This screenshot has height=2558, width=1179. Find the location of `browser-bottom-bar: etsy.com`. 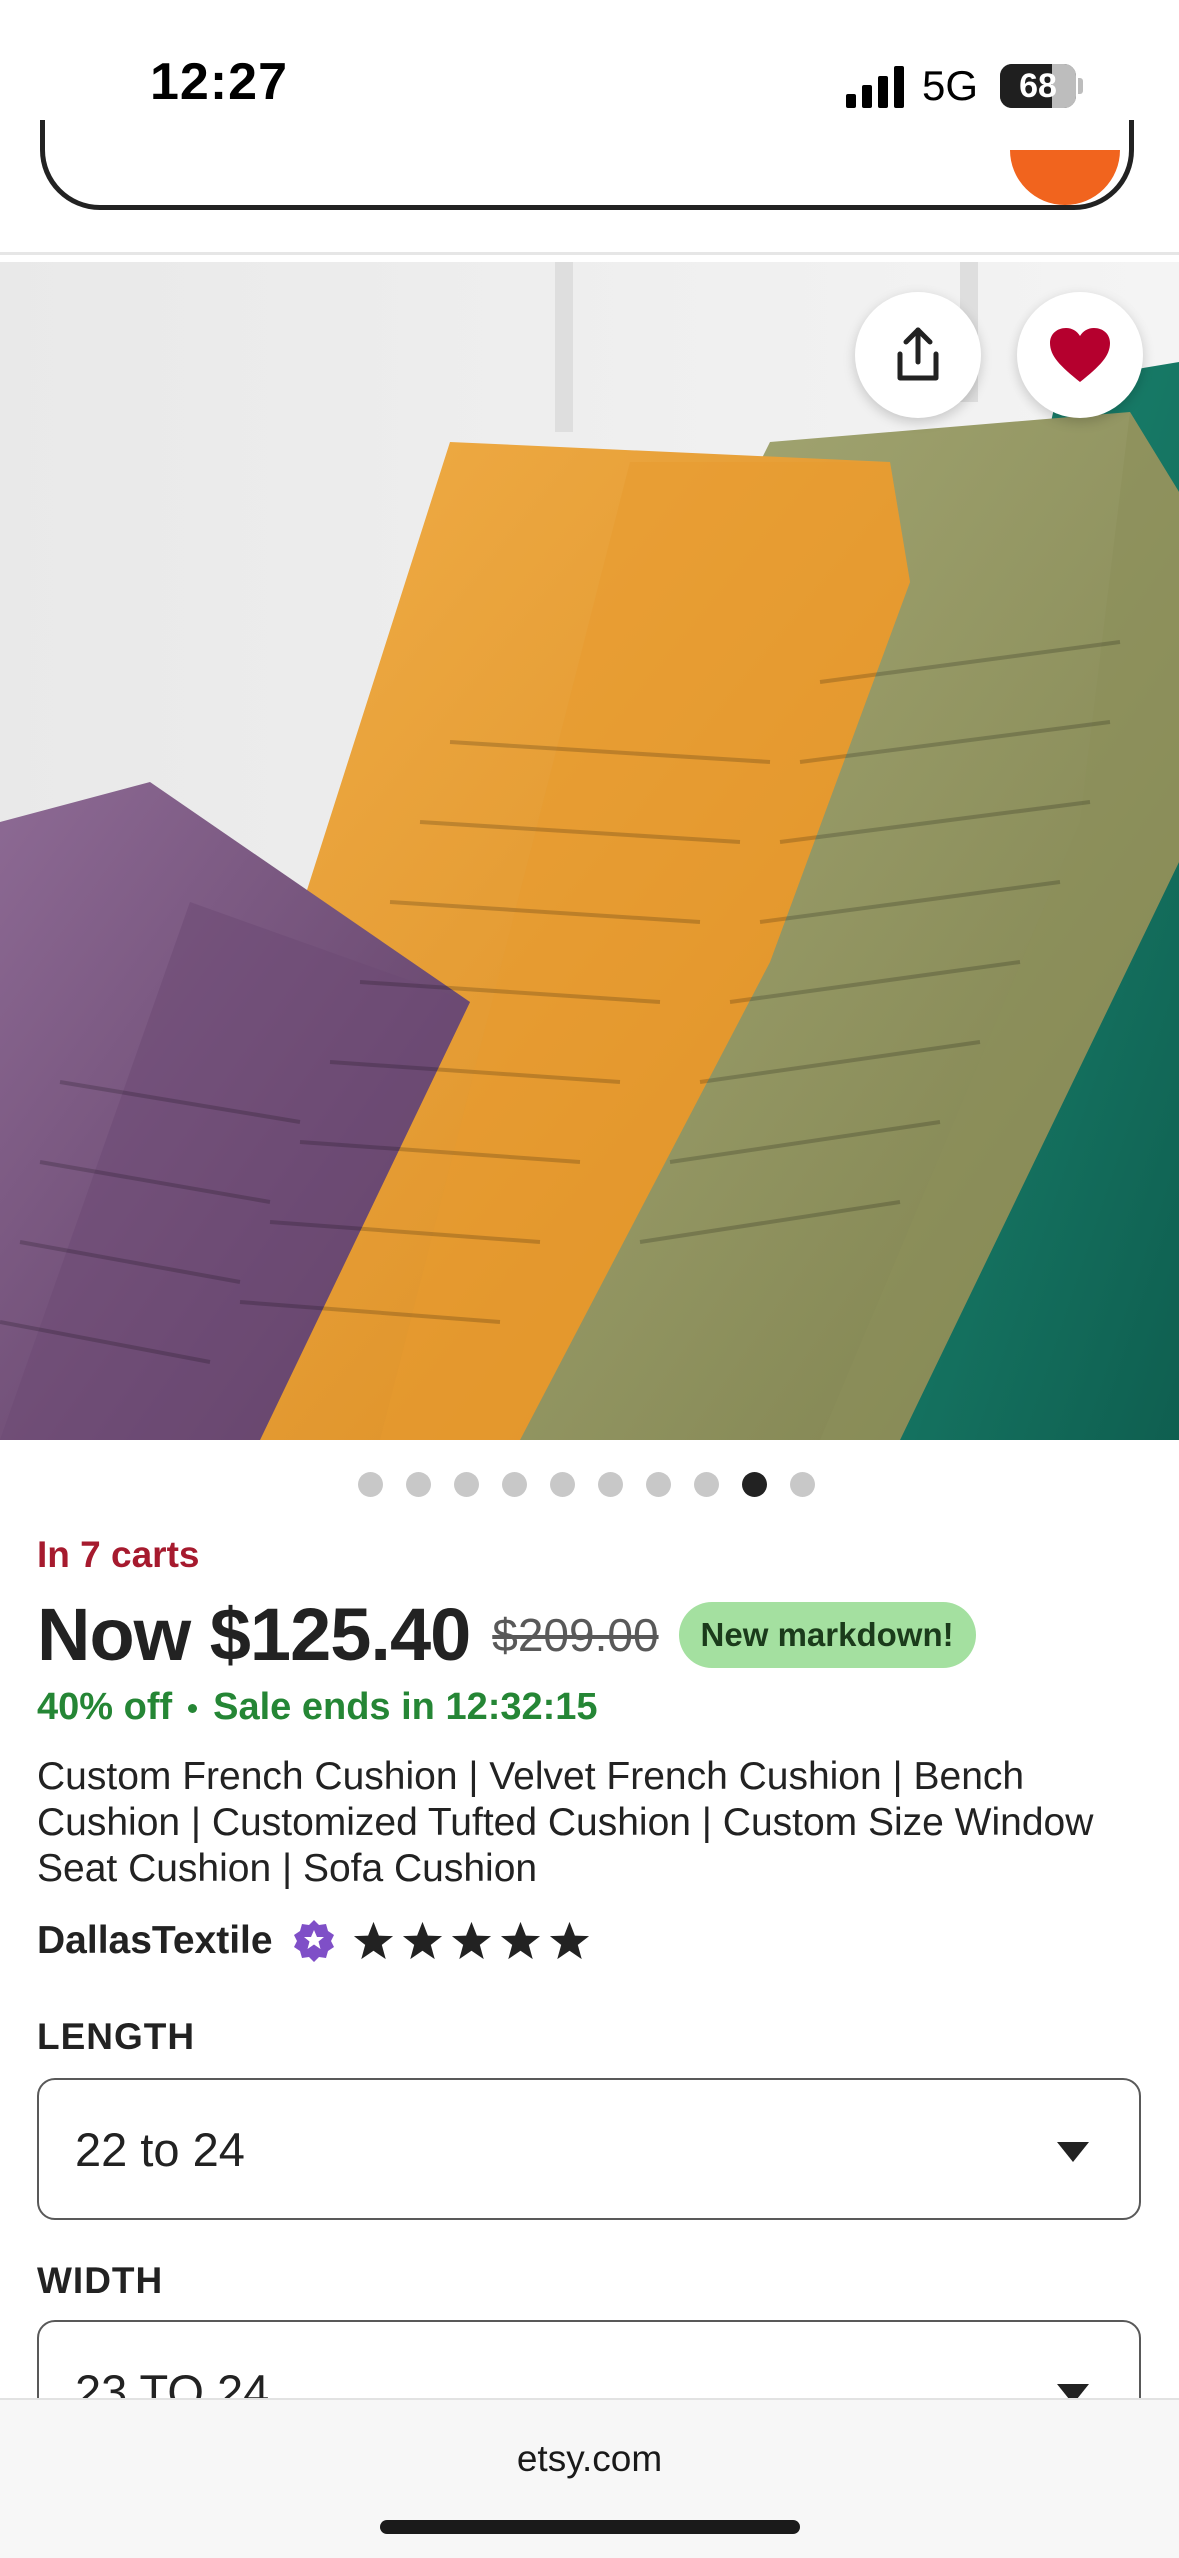

browser-bottom-bar: etsy.com is located at coordinates (589, 2478).